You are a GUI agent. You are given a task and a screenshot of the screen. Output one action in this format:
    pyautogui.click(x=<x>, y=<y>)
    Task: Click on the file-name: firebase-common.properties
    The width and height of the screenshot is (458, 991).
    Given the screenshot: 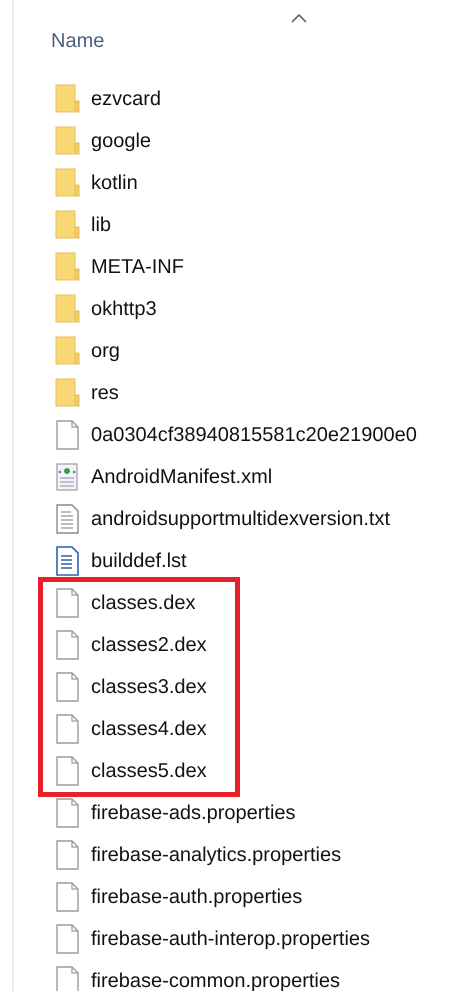 What is the action you would take?
    pyautogui.click(x=215, y=979)
    